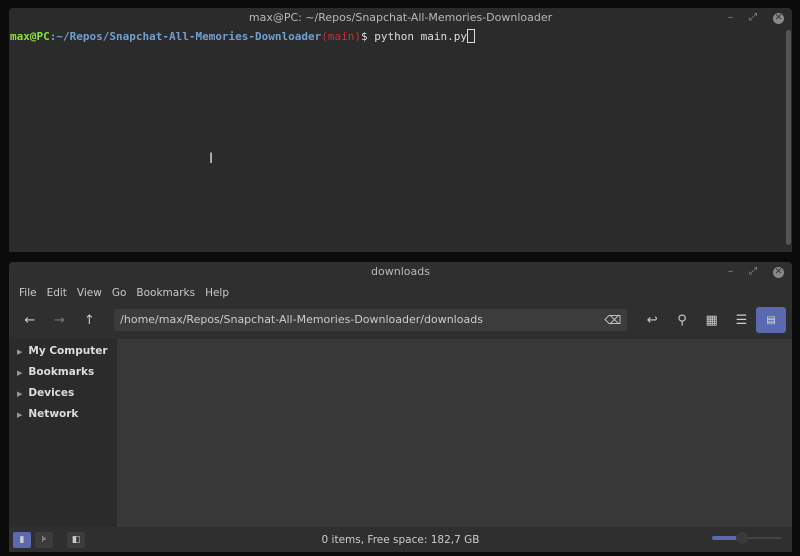 The height and width of the screenshot is (556, 800). I want to click on back-button: ←, so click(30, 320).